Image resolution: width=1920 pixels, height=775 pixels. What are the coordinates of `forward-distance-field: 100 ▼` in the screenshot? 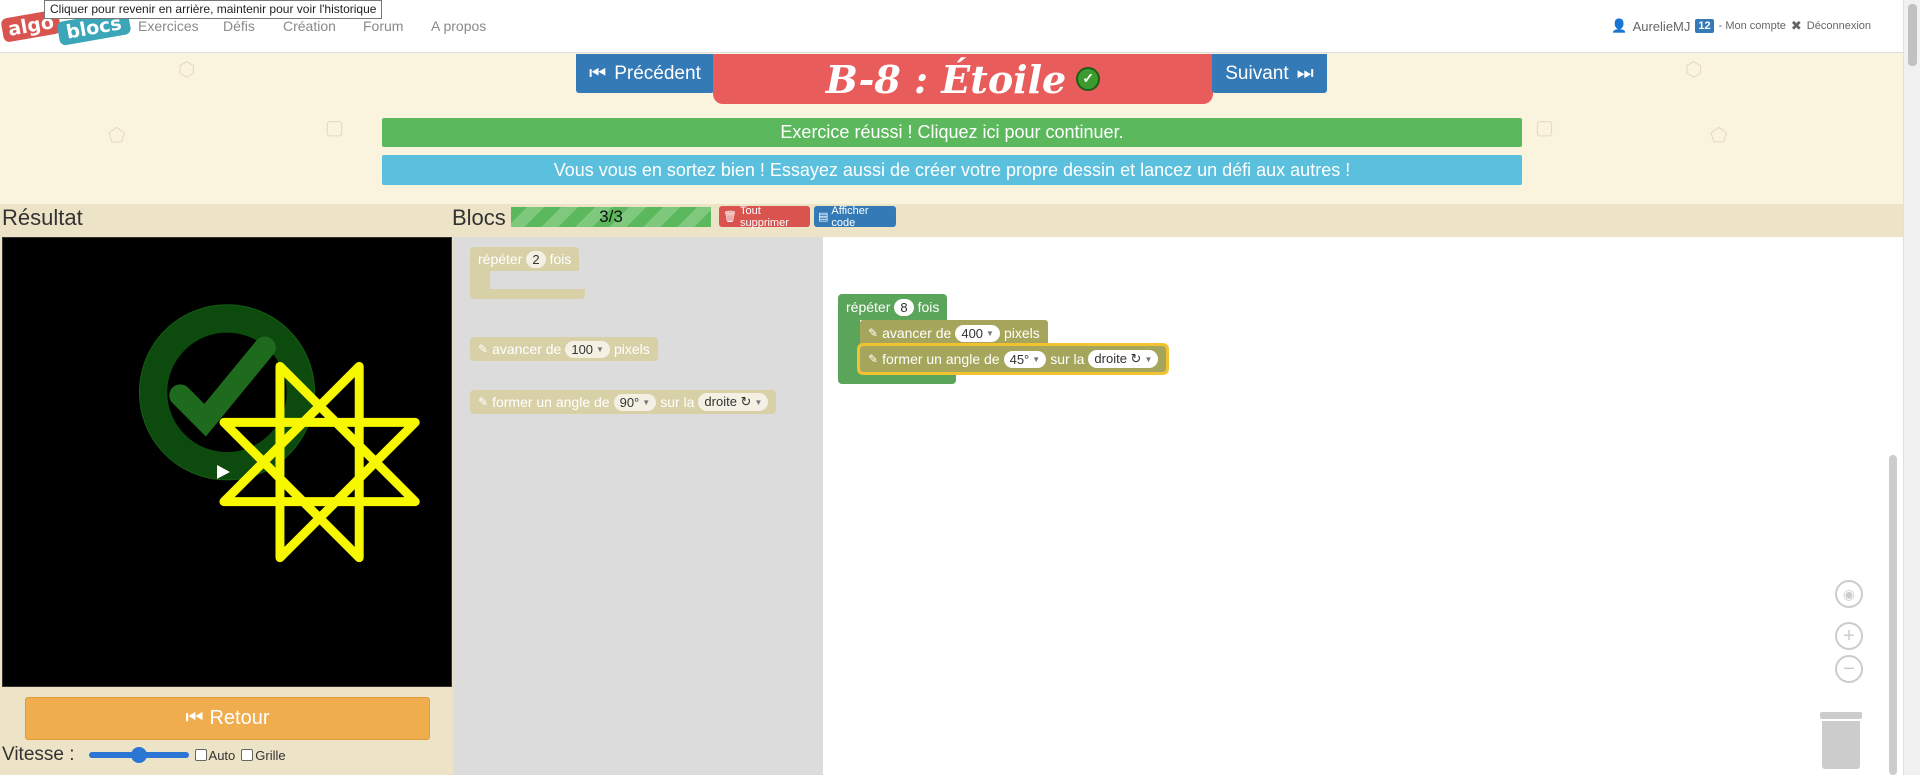 It's located at (587, 349).